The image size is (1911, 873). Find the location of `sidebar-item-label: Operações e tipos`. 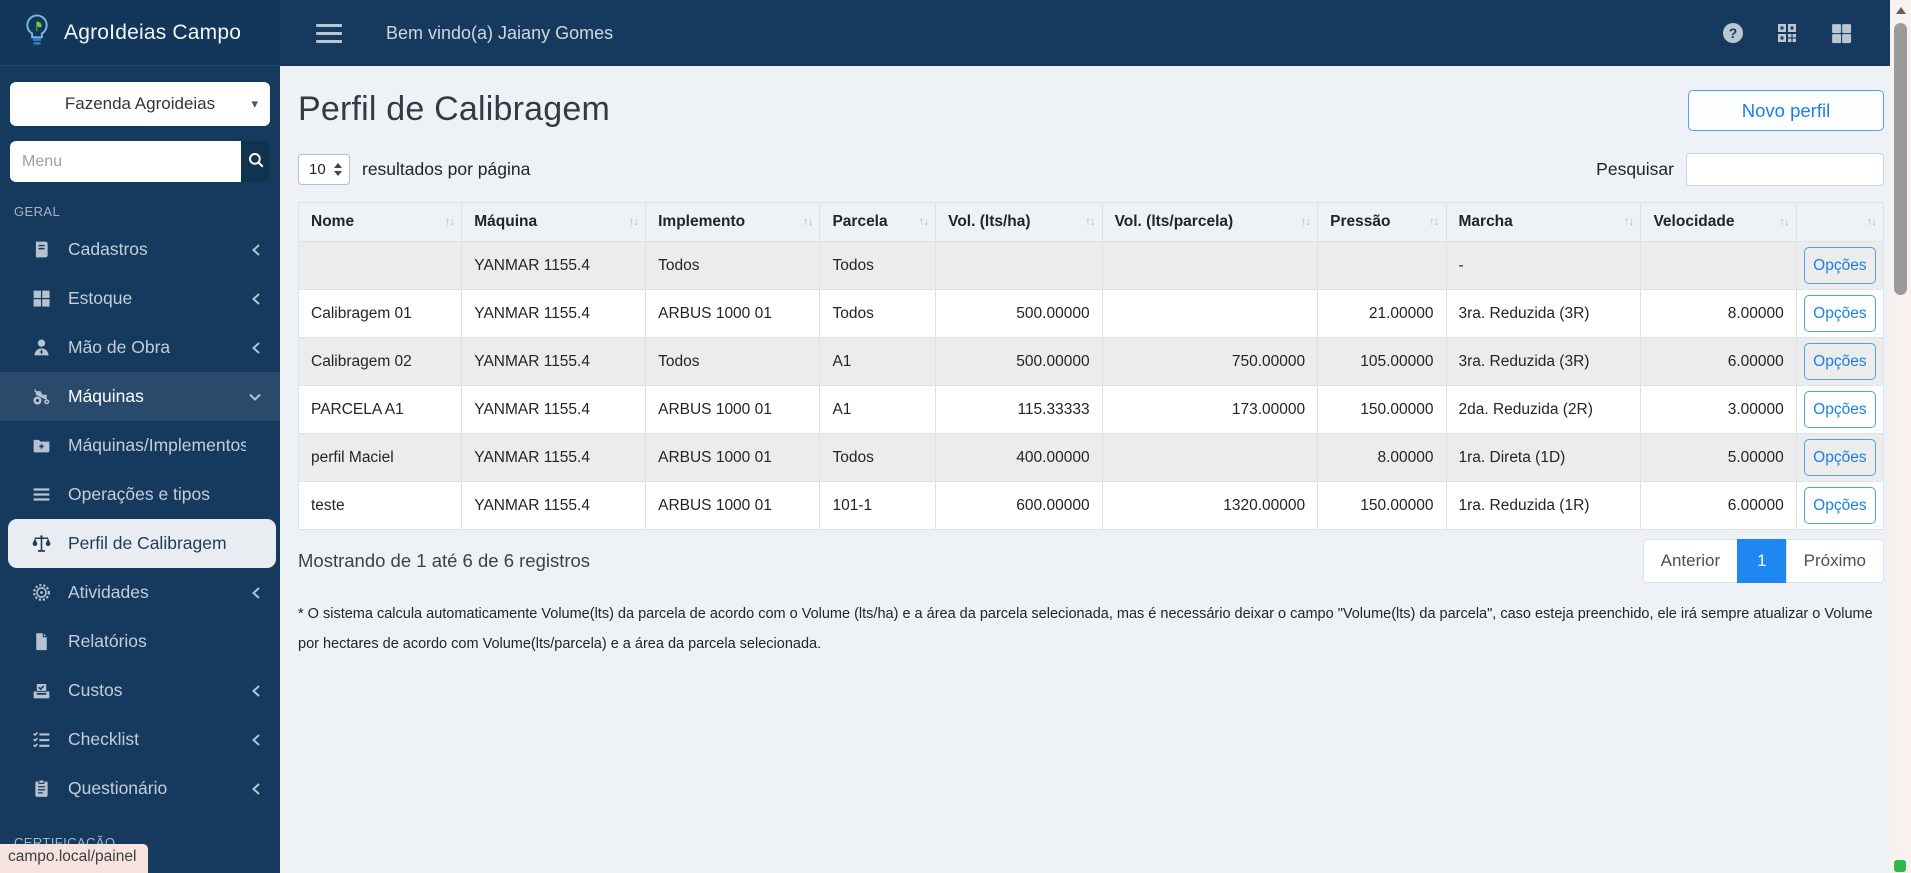

sidebar-item-label: Operações e tipos is located at coordinates (139, 494).